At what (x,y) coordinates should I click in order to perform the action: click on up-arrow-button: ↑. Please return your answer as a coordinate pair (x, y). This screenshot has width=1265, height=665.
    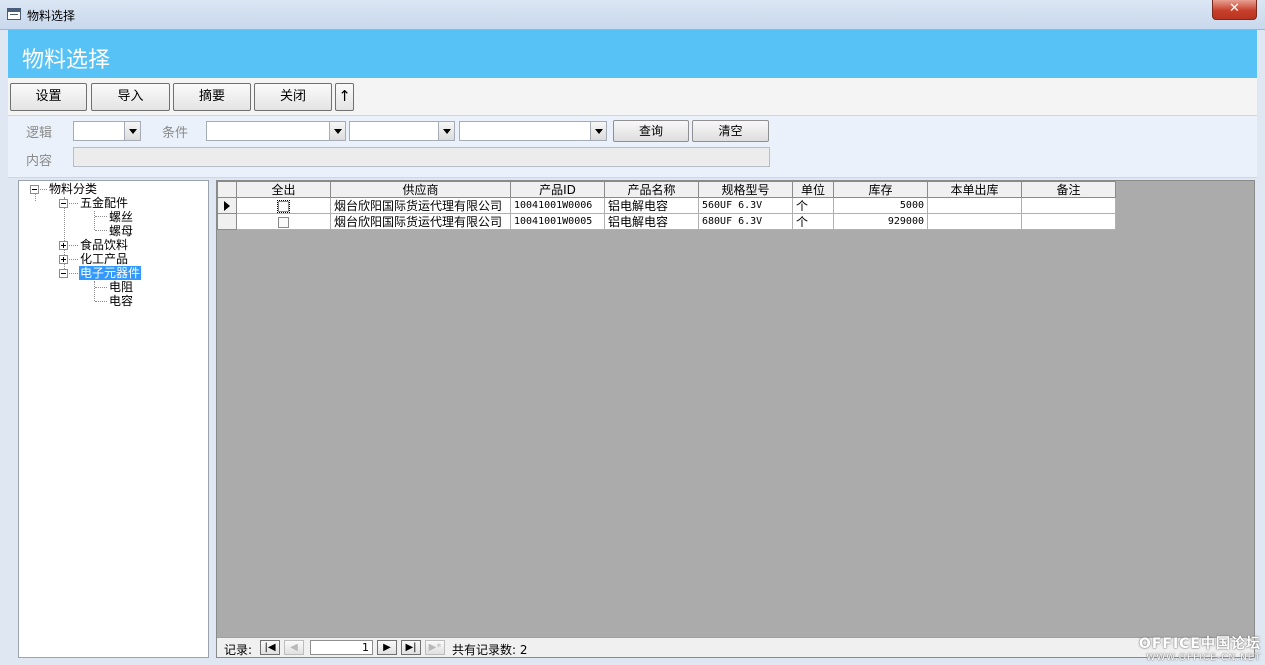
    Looking at the image, I should click on (344, 97).